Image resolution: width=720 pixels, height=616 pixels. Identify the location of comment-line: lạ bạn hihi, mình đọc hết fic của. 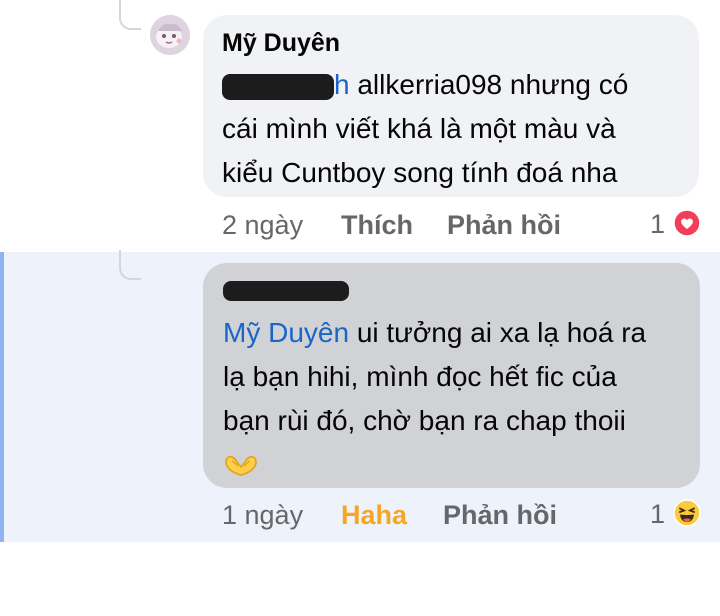
(420, 376).